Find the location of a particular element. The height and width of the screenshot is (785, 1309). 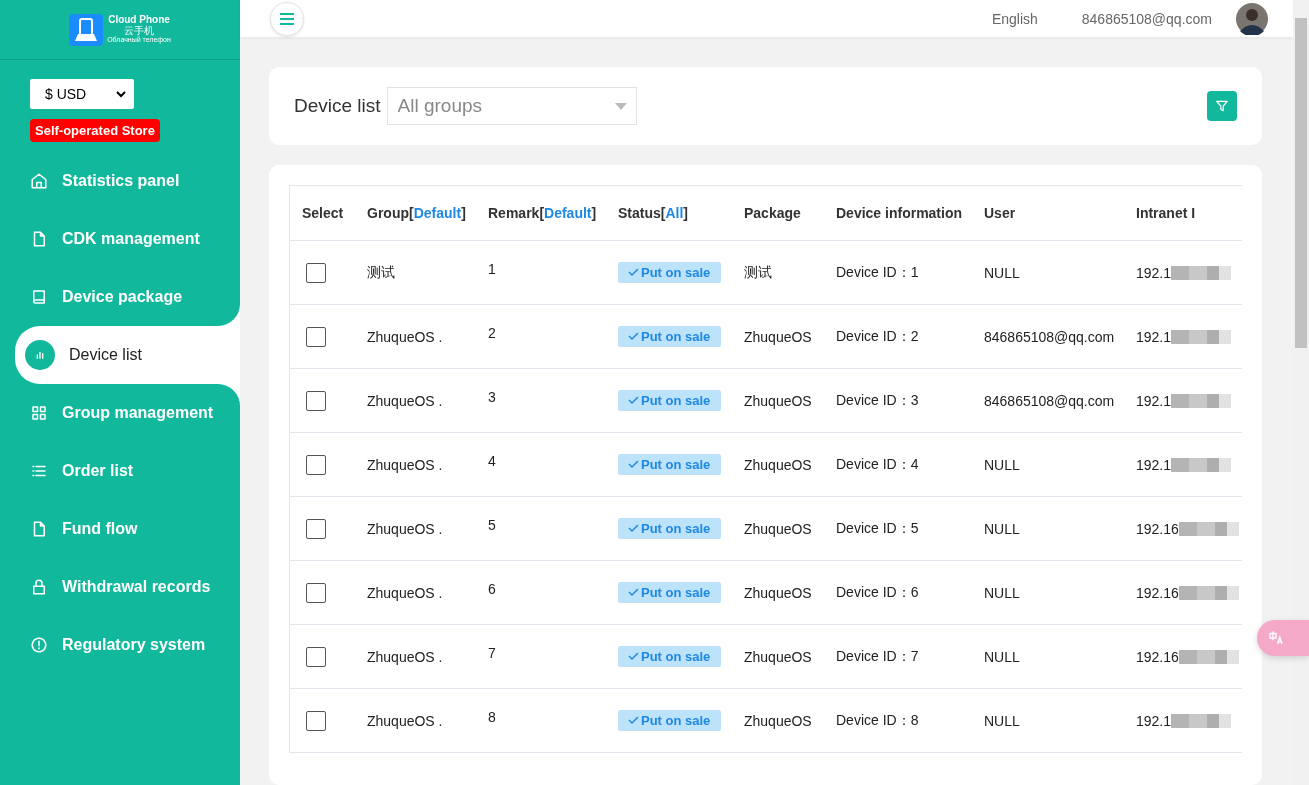

table-cell: Device ID：2 is located at coordinates (877, 336).